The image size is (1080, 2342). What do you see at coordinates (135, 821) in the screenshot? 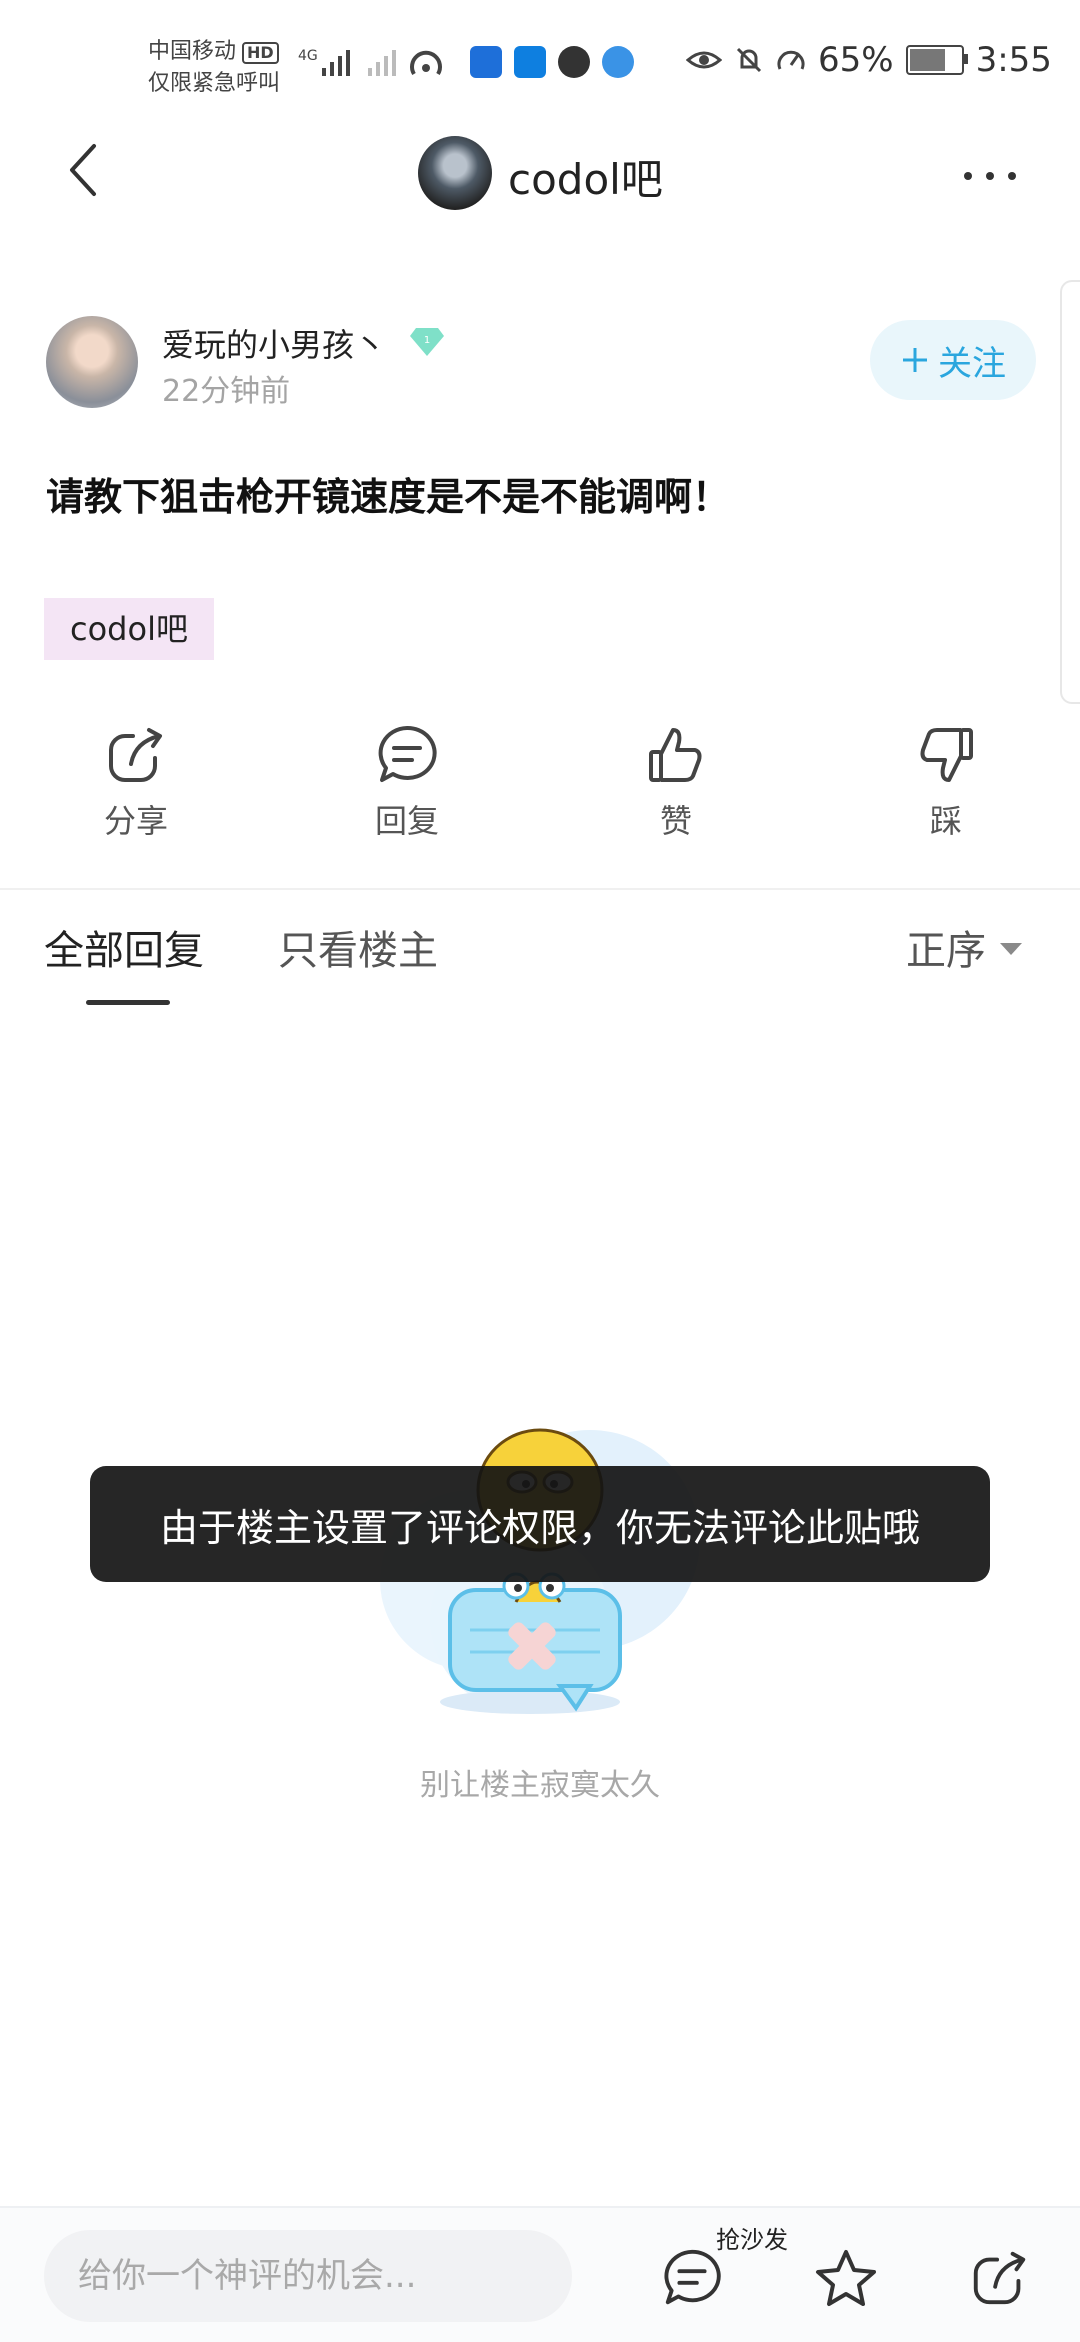
I see `share-label: 分享` at bounding box center [135, 821].